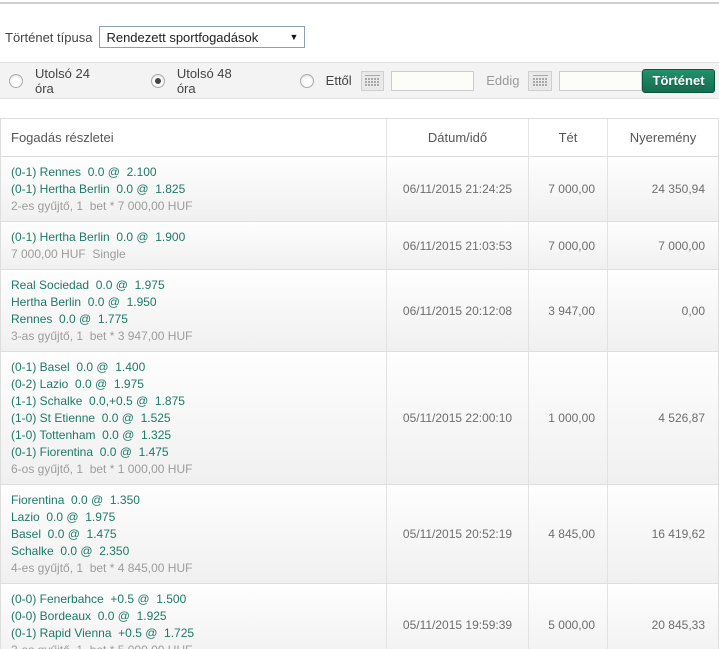 This screenshot has width=719, height=649. What do you see at coordinates (433, 80) in the screenshot?
I see `from-date-input` at bounding box center [433, 80].